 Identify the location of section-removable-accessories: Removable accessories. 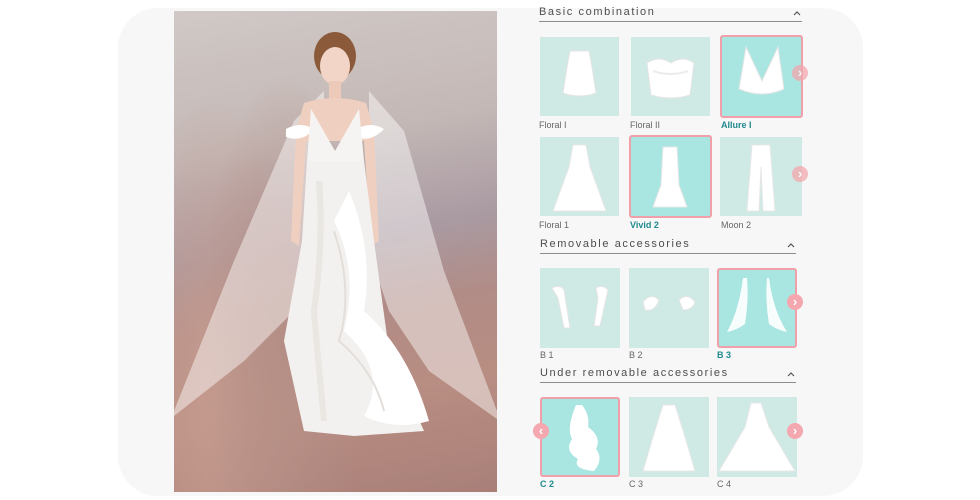
(668, 246).